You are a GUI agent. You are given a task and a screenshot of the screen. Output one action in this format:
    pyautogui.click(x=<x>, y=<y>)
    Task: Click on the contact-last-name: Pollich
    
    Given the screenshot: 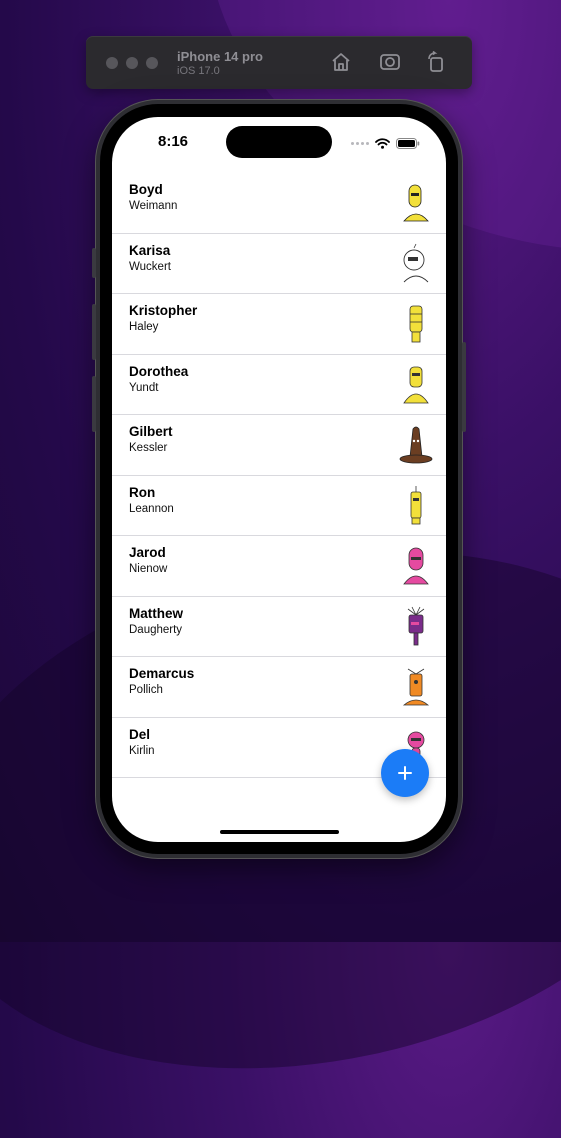 What is the action you would take?
    pyautogui.click(x=146, y=690)
    